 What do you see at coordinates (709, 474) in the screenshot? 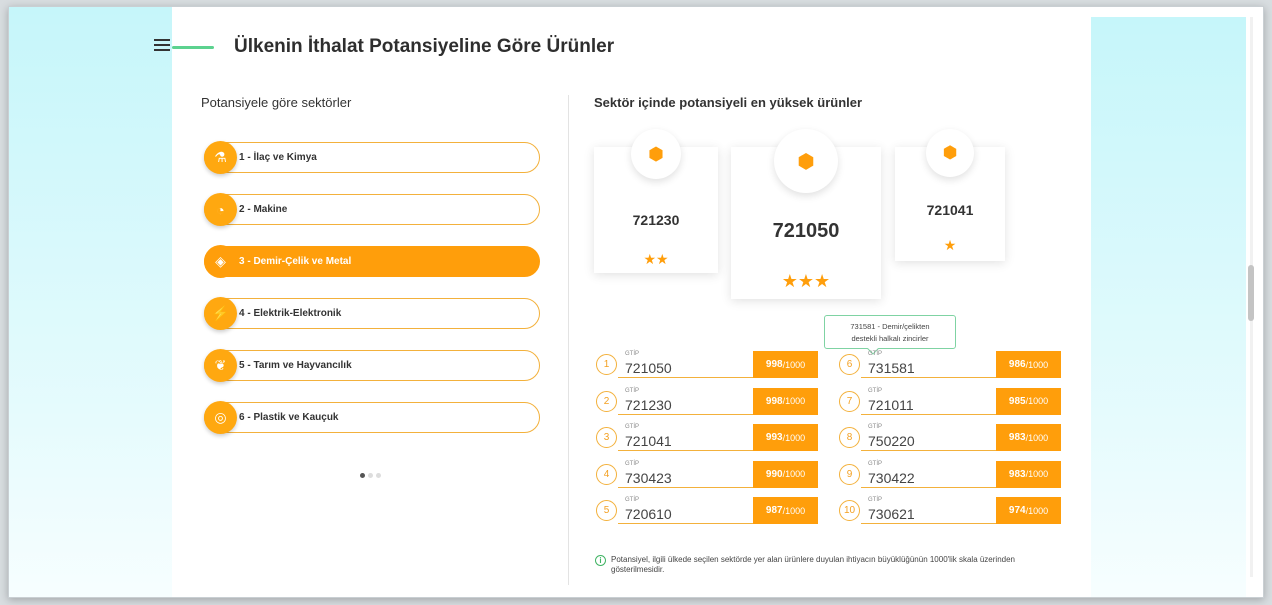
I see `ranking-row: 4 GTİP 730423 990/1000` at bounding box center [709, 474].